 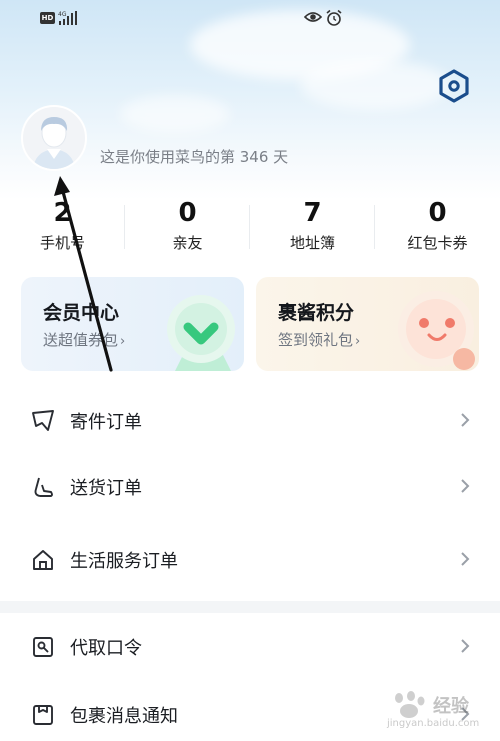 I want to click on avatar, so click(x=54, y=138).